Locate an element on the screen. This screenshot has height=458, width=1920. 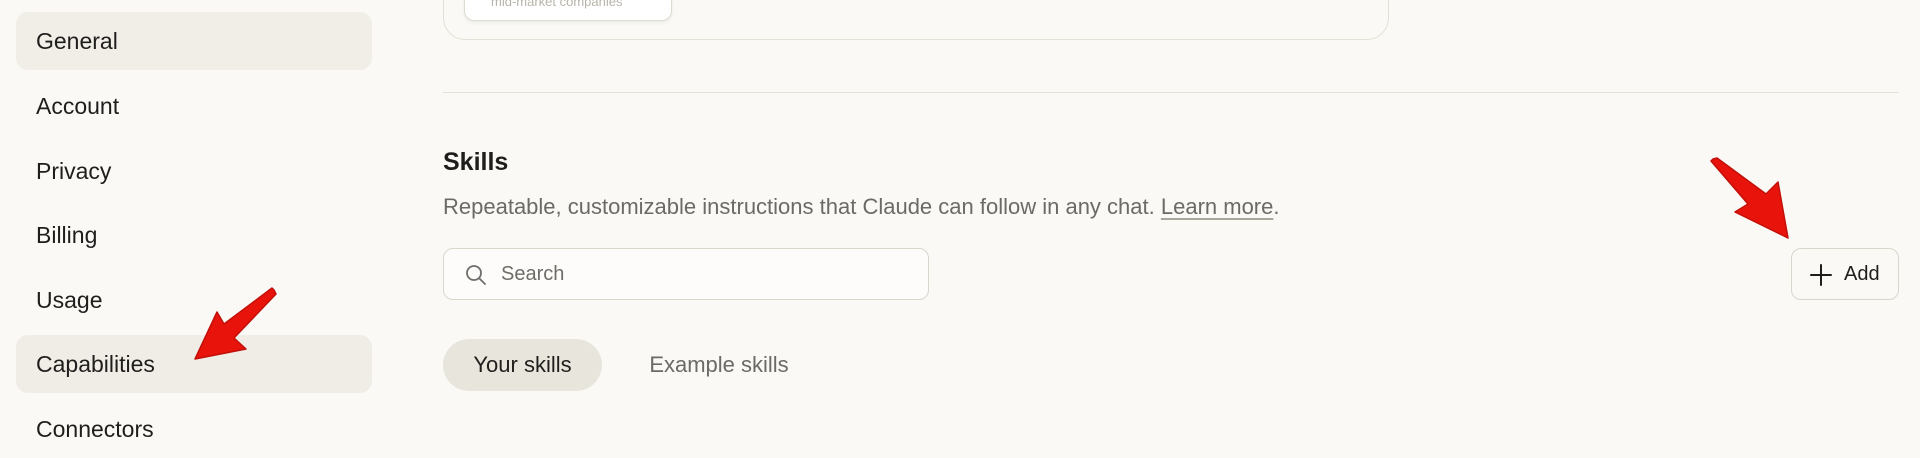
add-button-label: Add is located at coordinates (1862, 274).